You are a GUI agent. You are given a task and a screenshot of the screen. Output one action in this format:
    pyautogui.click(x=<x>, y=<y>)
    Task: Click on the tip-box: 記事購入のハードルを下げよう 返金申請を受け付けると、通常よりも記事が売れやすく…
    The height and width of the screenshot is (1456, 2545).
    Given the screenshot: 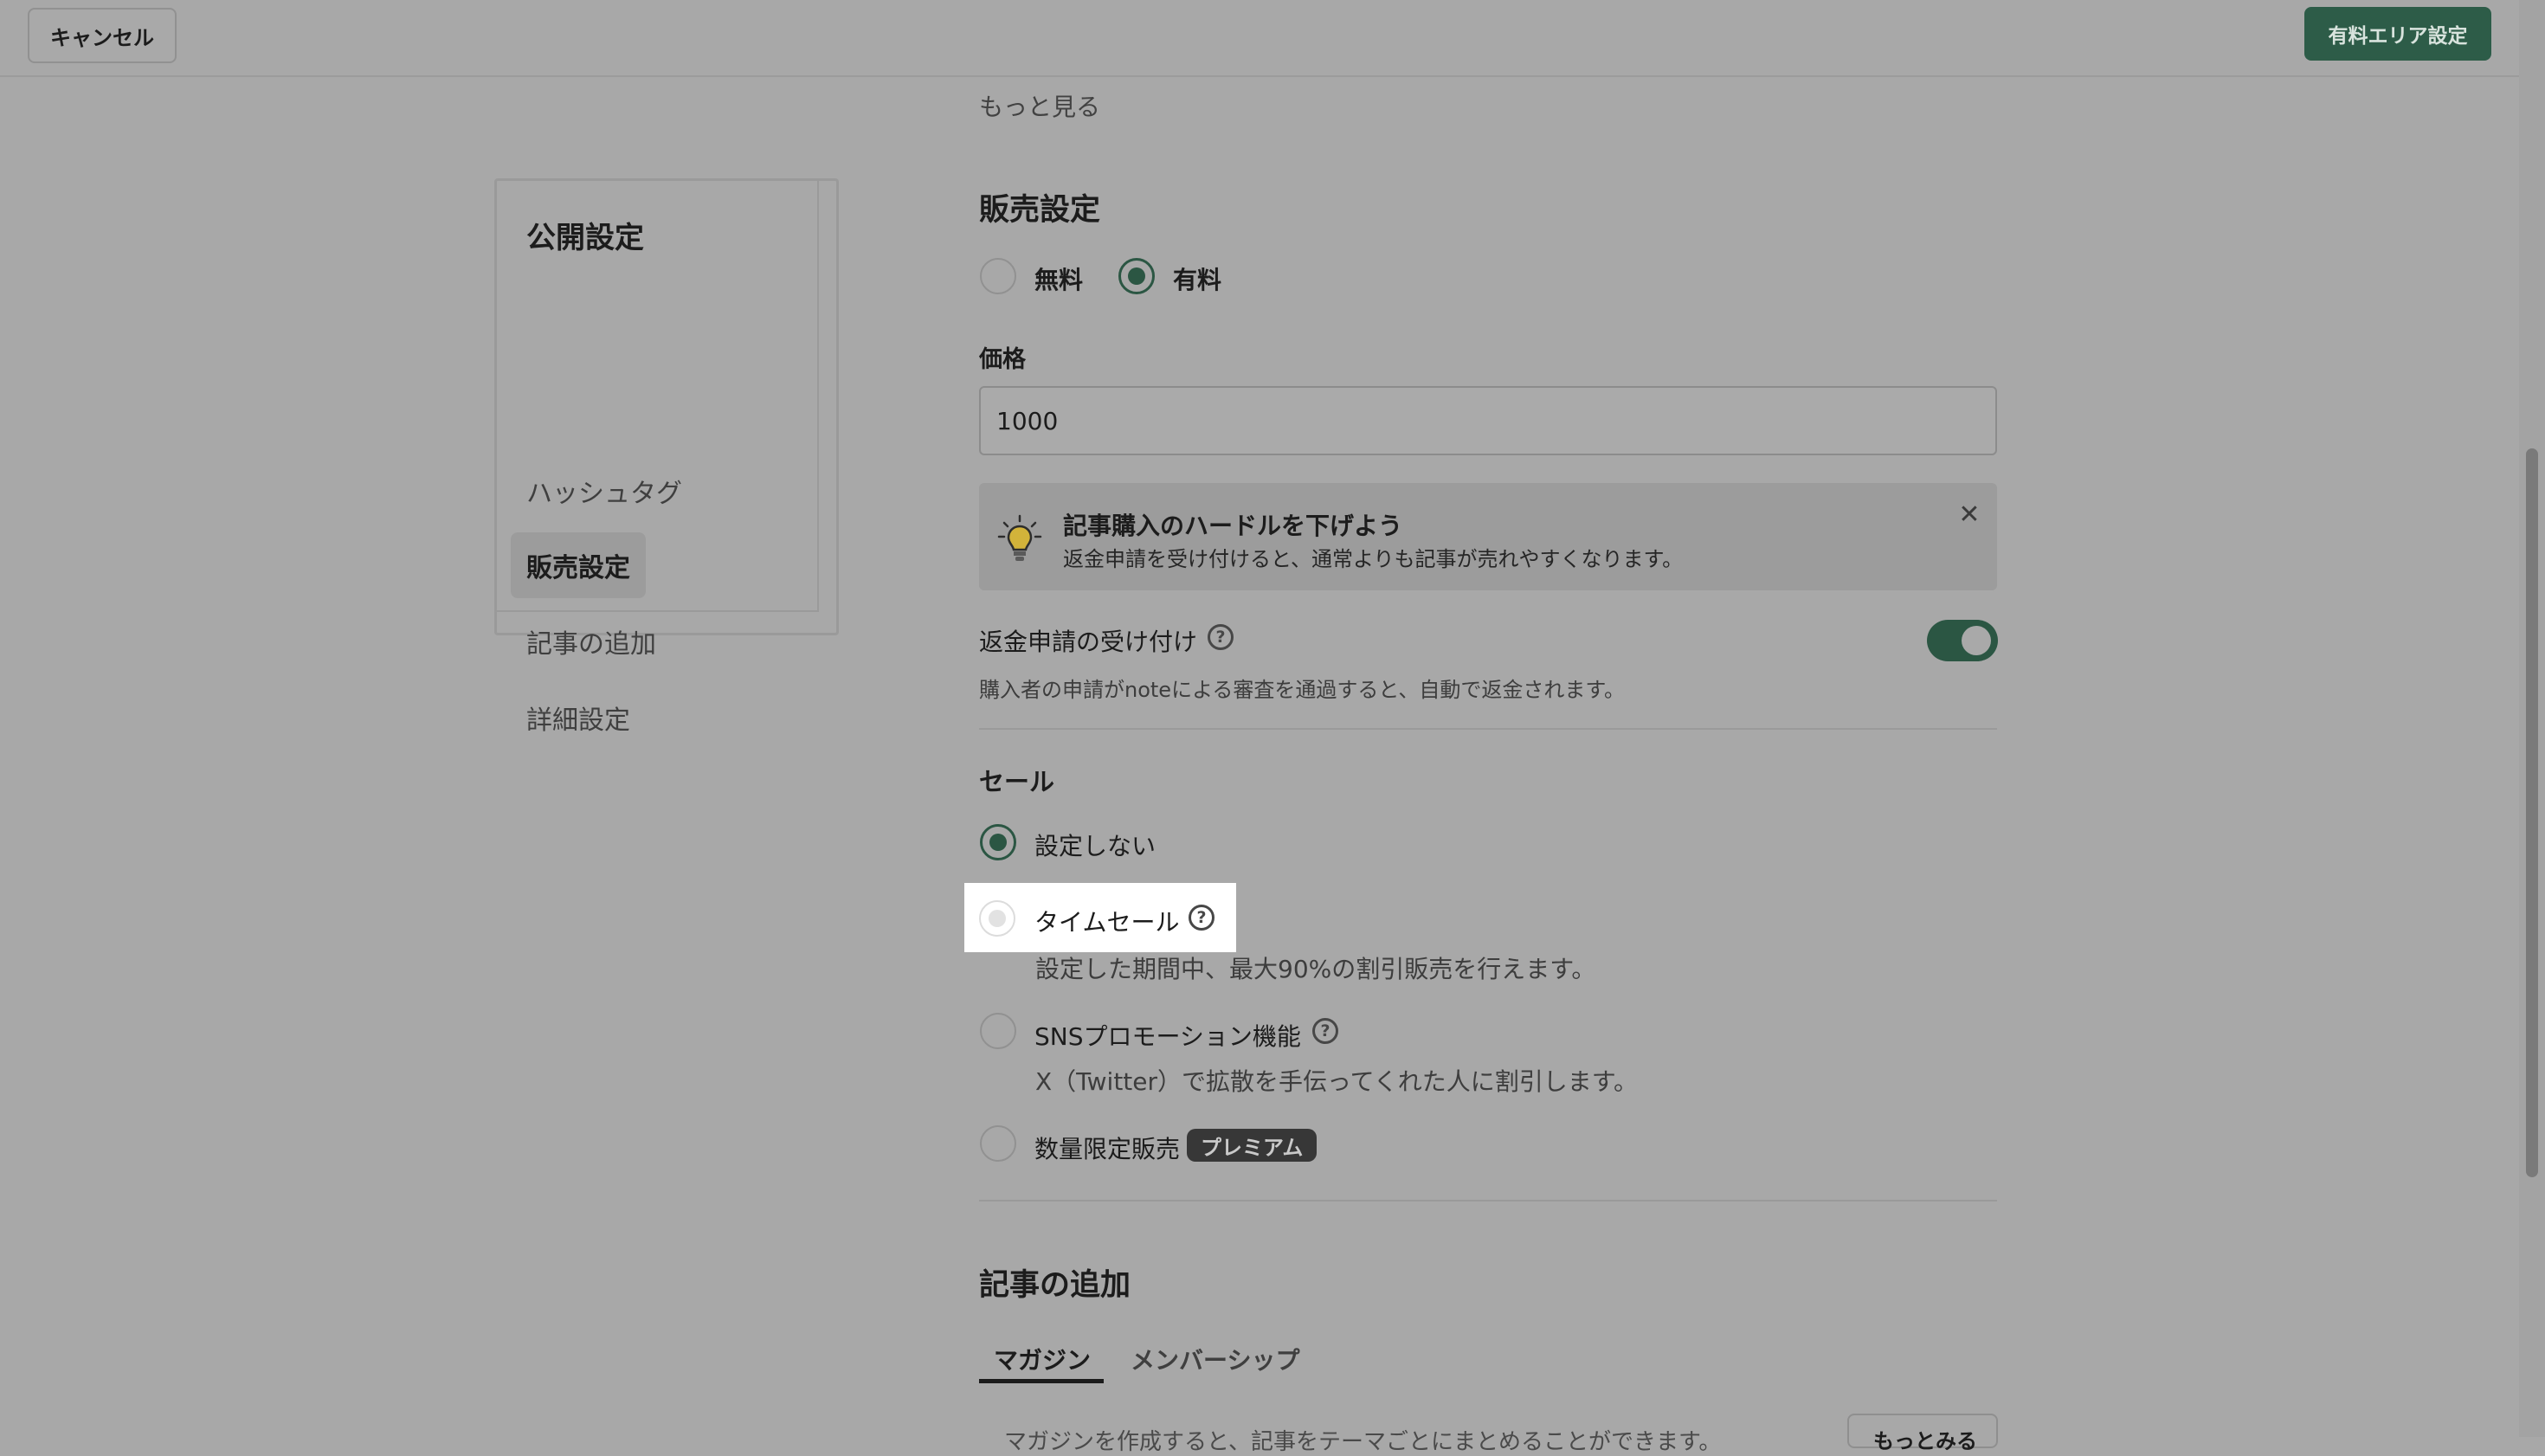 What is the action you would take?
    pyautogui.click(x=1488, y=536)
    